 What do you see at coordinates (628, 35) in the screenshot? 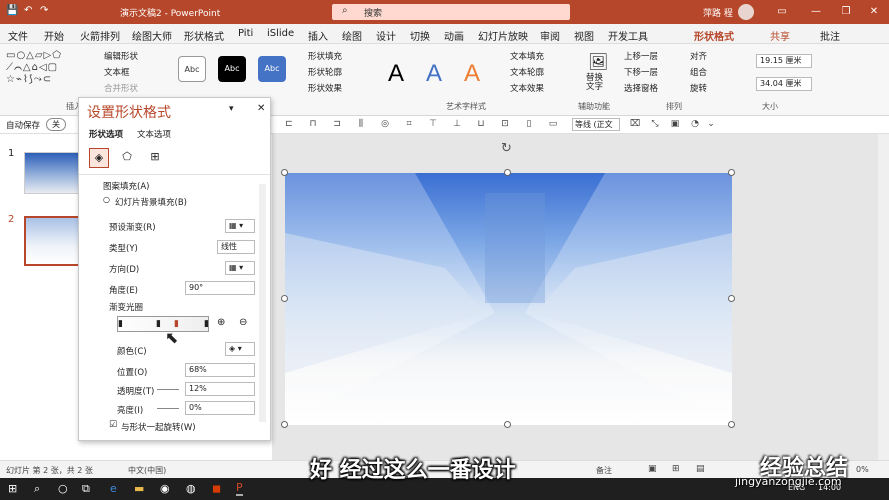
I see `menu-developer: 开发工具` at bounding box center [628, 35].